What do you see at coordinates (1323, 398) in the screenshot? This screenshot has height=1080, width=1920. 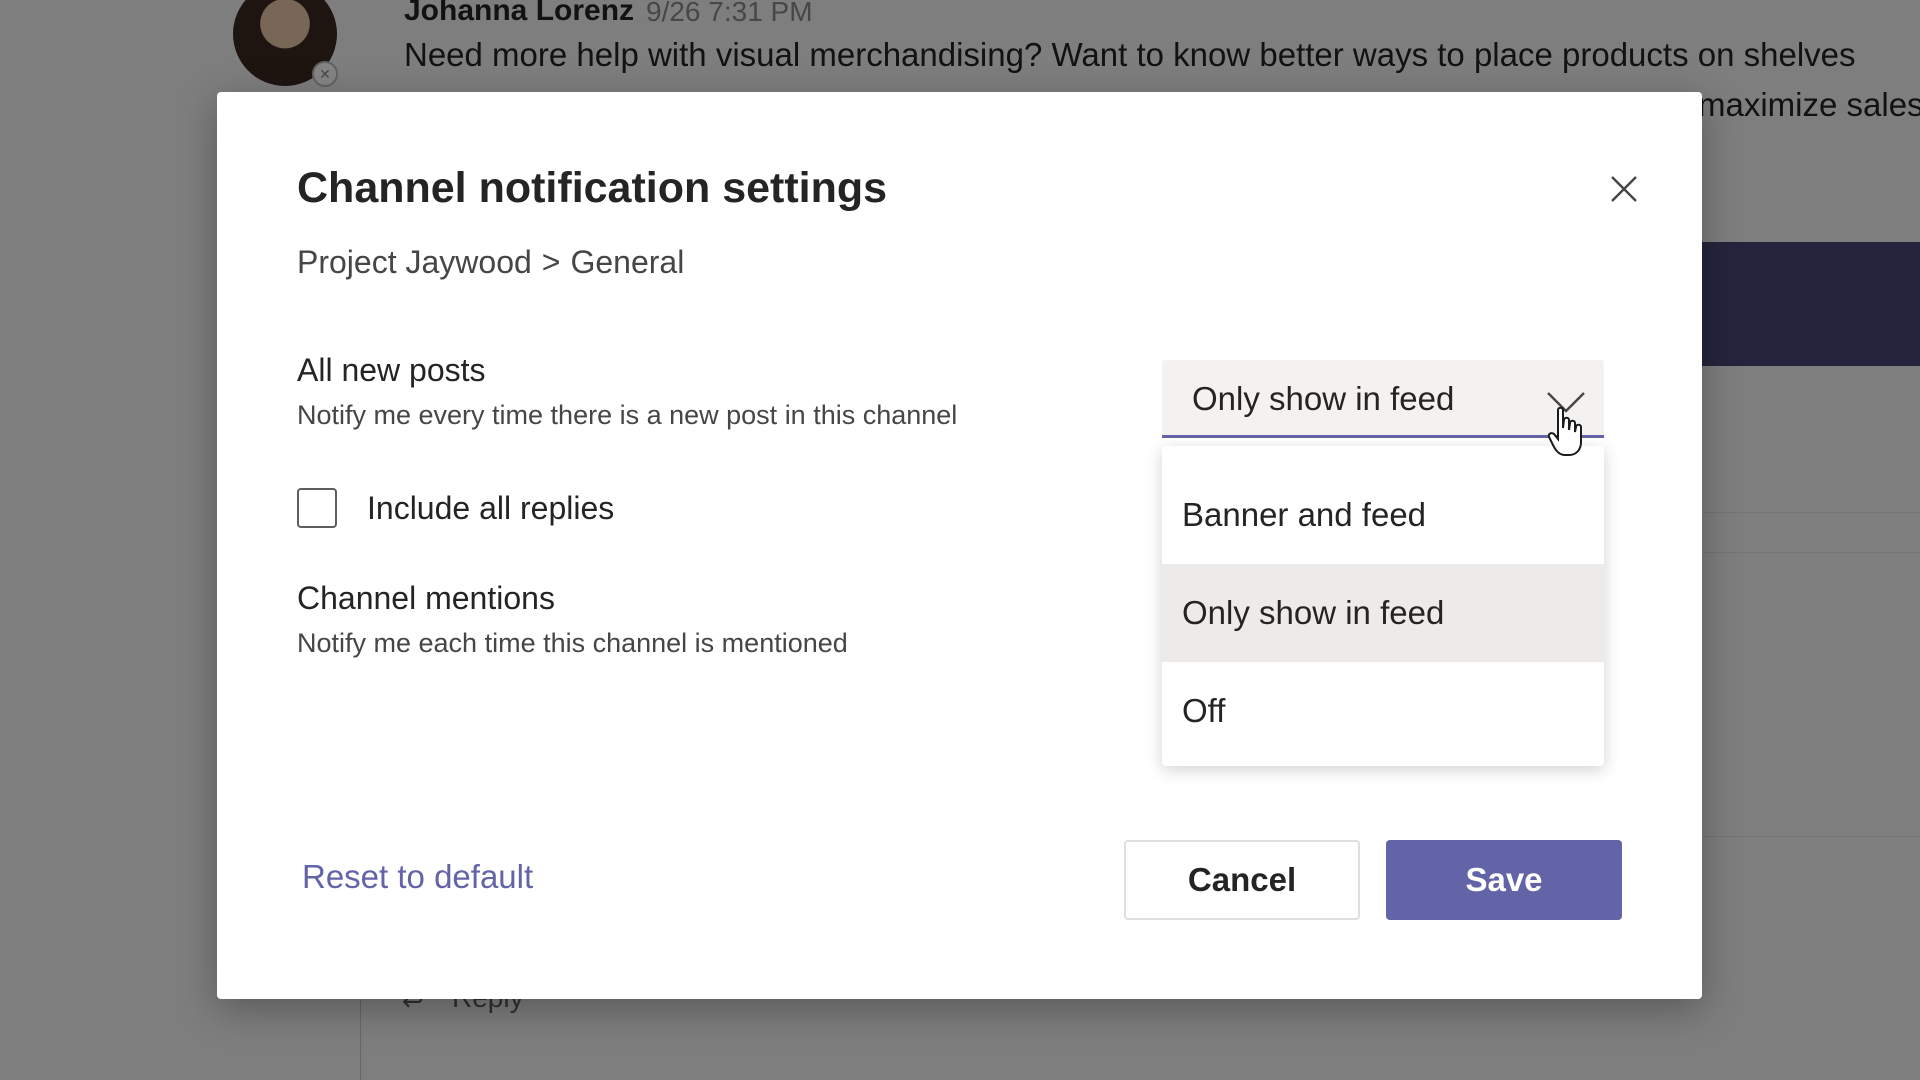 I see `dropdown-selected-value: Only show in feed` at bounding box center [1323, 398].